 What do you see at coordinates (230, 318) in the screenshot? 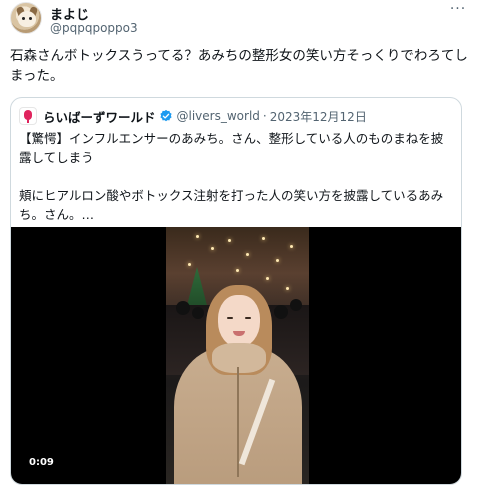
I see `person-eye-left` at bounding box center [230, 318].